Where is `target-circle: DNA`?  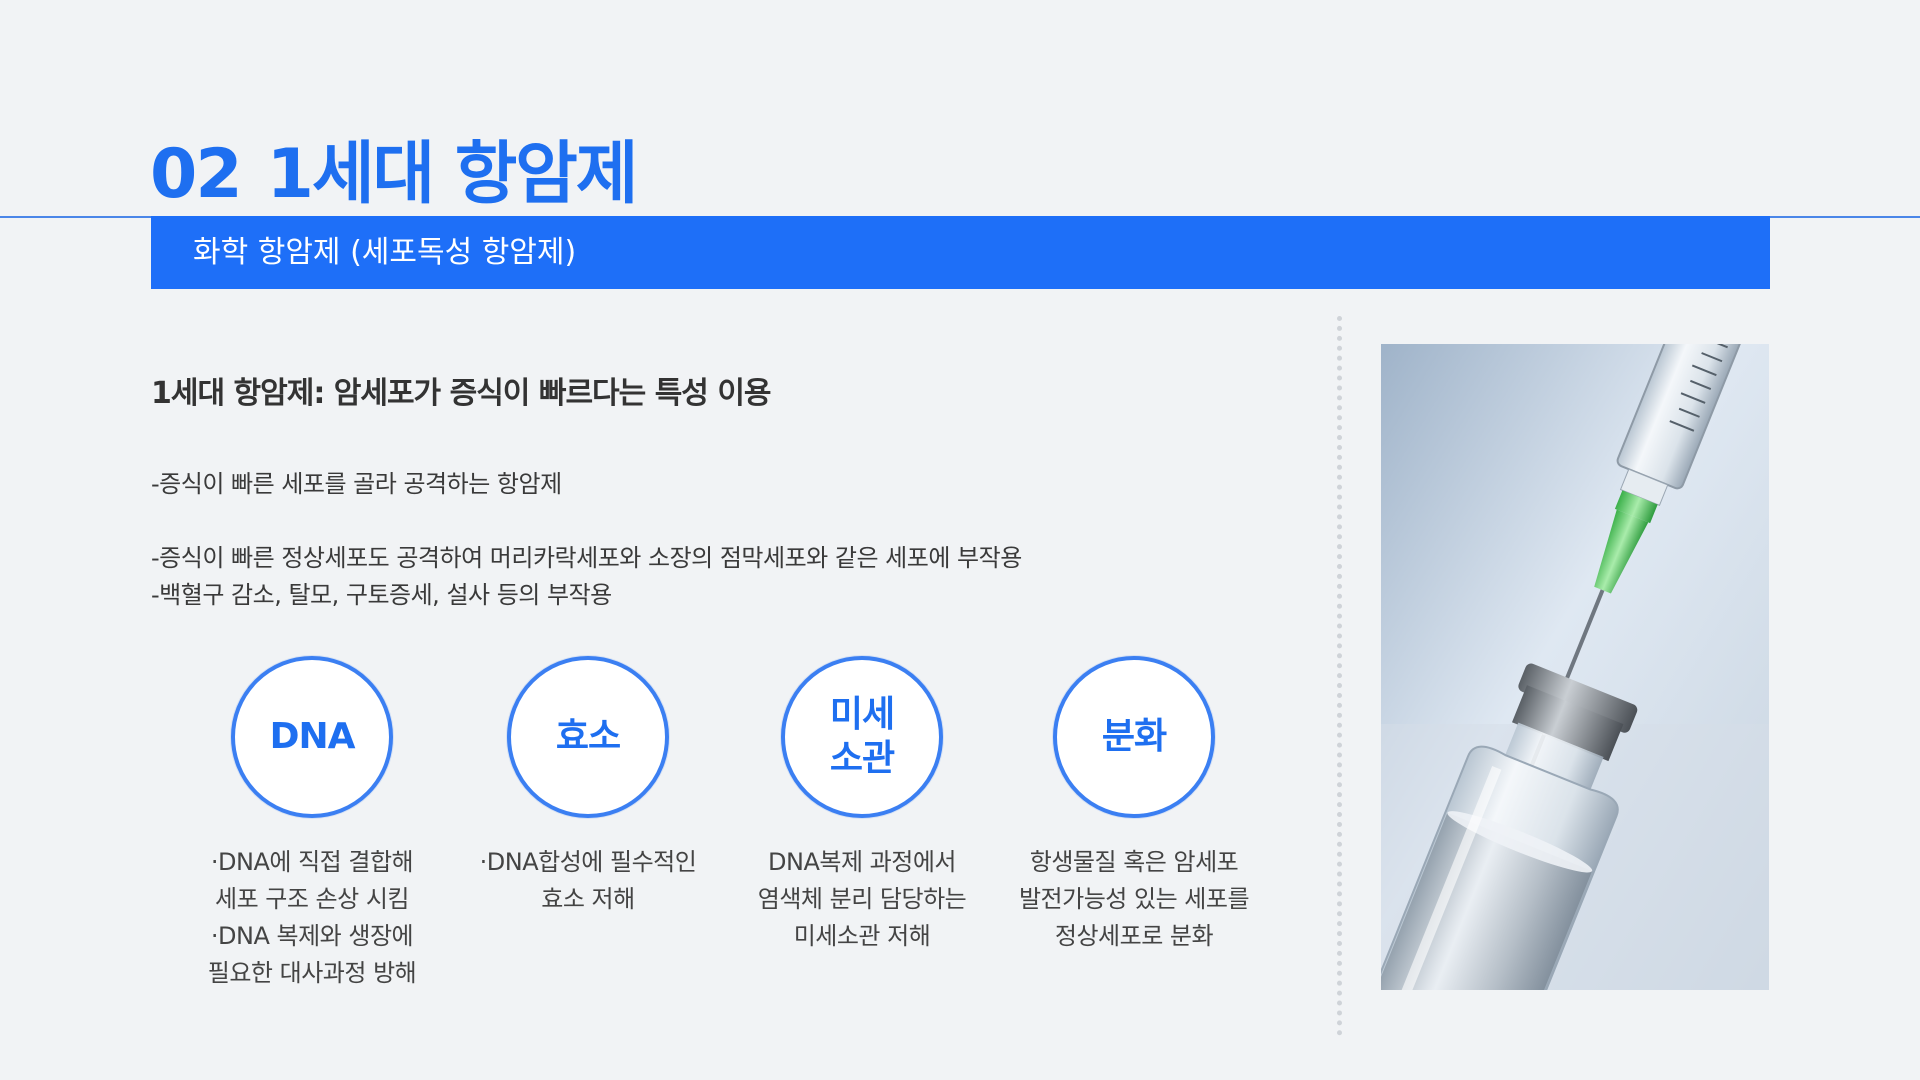
target-circle: DNA is located at coordinates (312, 737).